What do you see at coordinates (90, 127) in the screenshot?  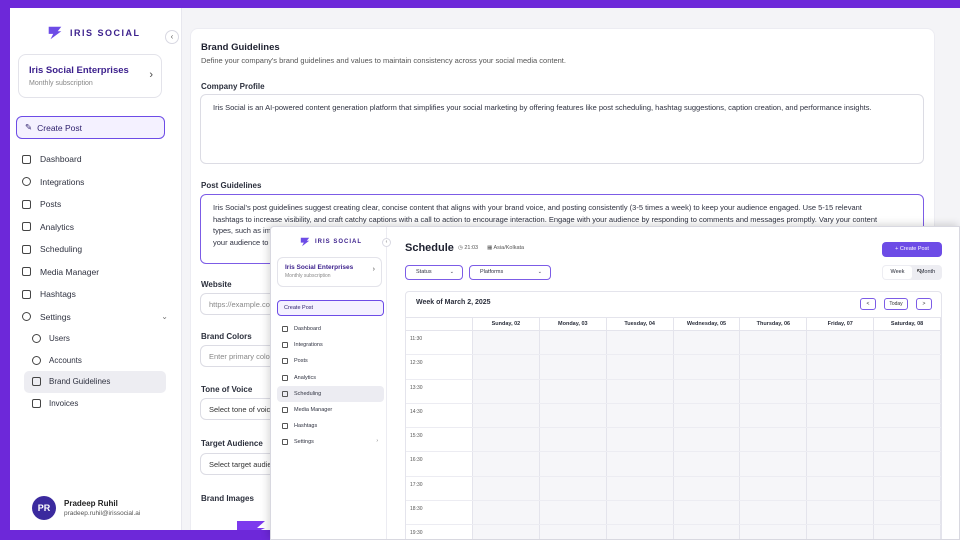 I see `create-post-button: ✎ Create Post` at bounding box center [90, 127].